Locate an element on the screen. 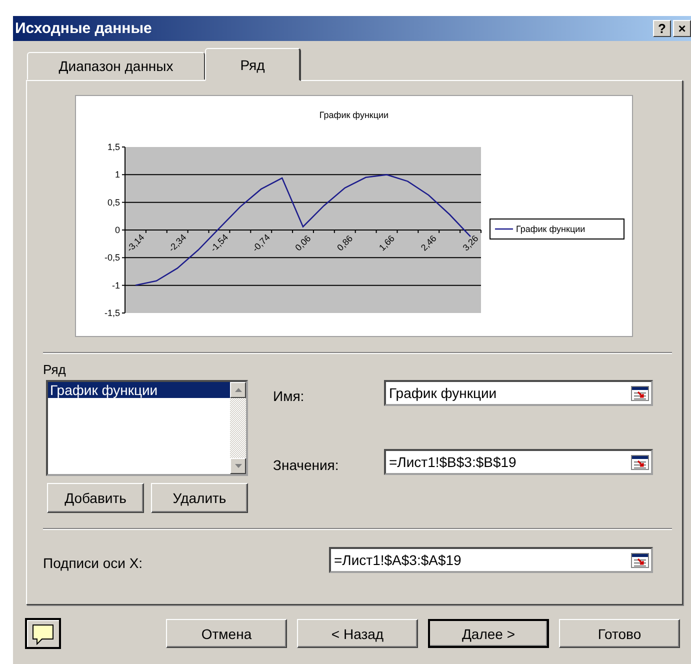 This screenshot has width=691, height=664. y-tick-label: -0,5 is located at coordinates (112, 257).